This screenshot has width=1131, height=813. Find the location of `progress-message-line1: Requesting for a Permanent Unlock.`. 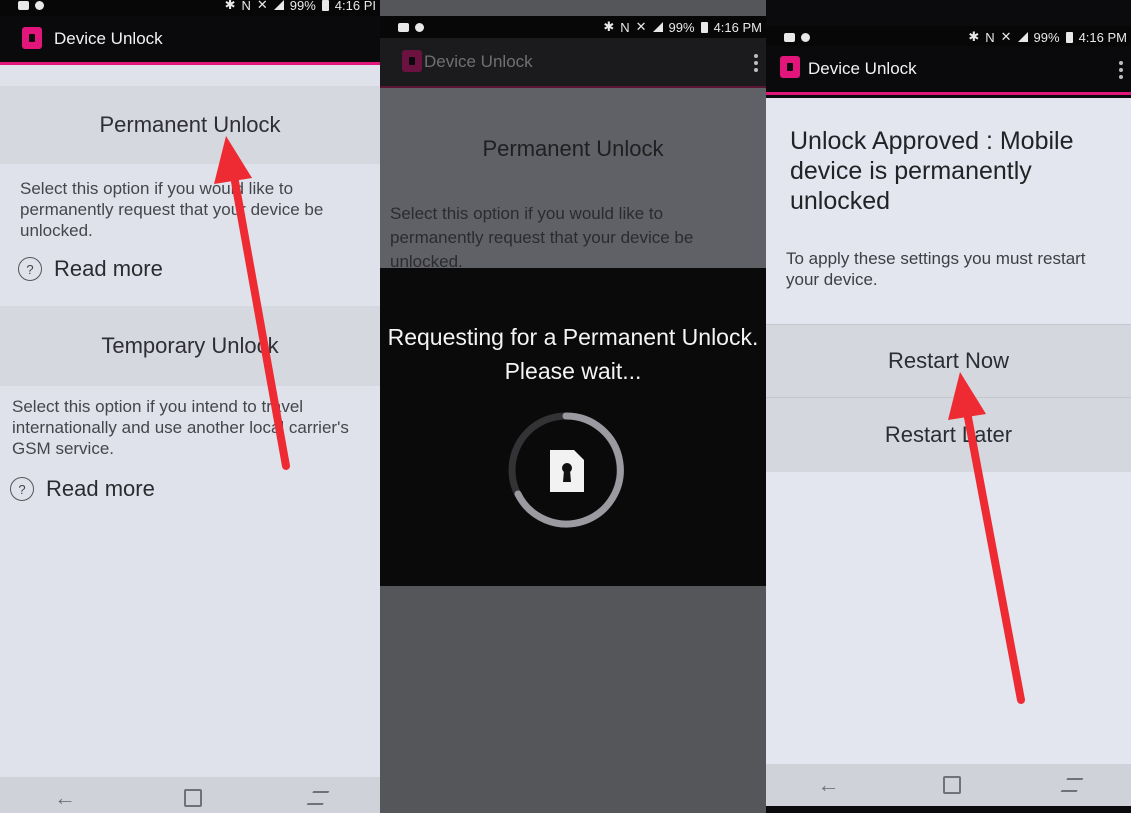

progress-message-line1: Requesting for a Permanent Unlock. is located at coordinates (573, 337).